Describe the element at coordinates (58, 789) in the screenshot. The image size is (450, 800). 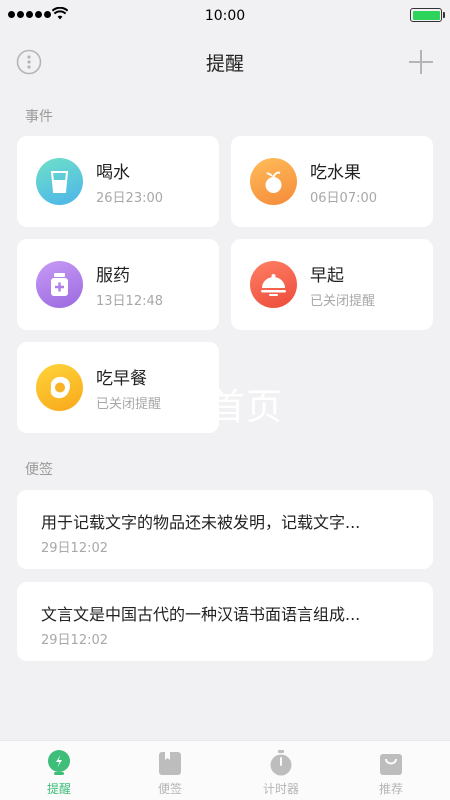
I see `tab-label: 提醒` at that location.